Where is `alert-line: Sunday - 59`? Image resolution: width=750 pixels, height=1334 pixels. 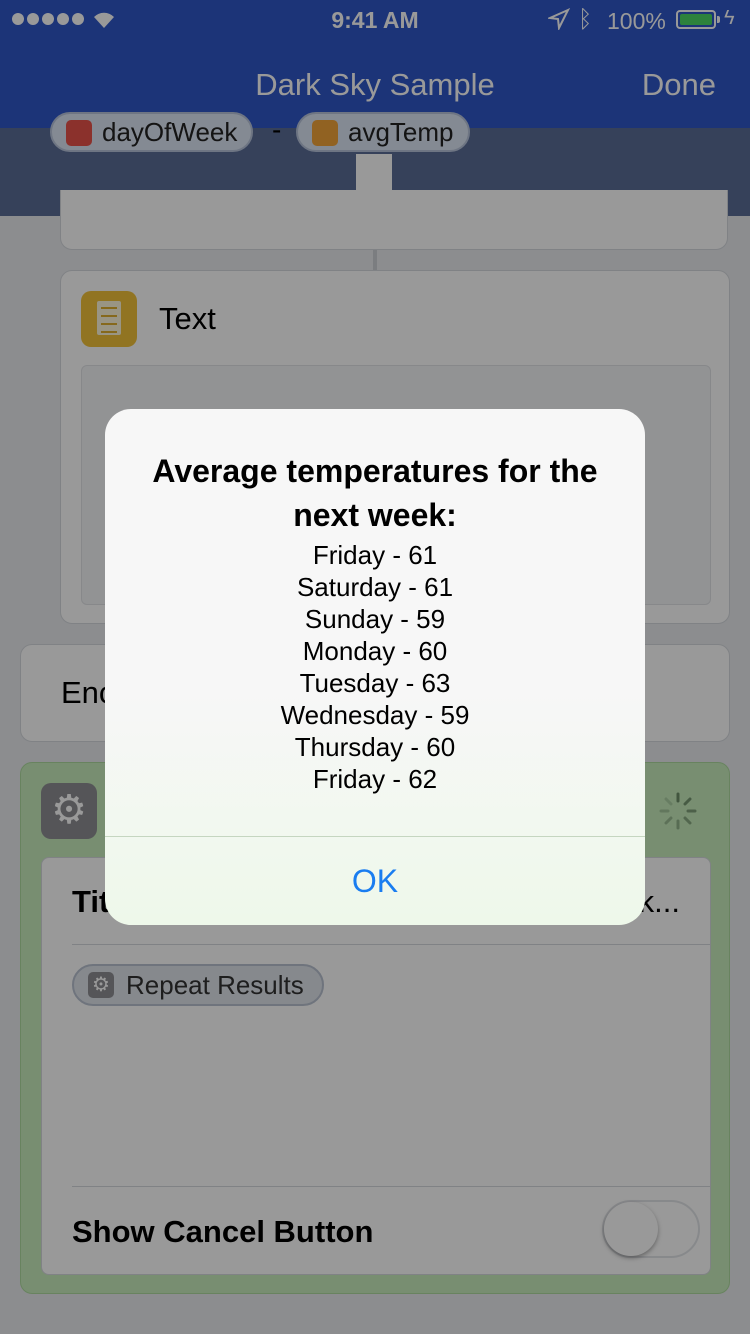
alert-line: Sunday - 59 is located at coordinates (375, 619).